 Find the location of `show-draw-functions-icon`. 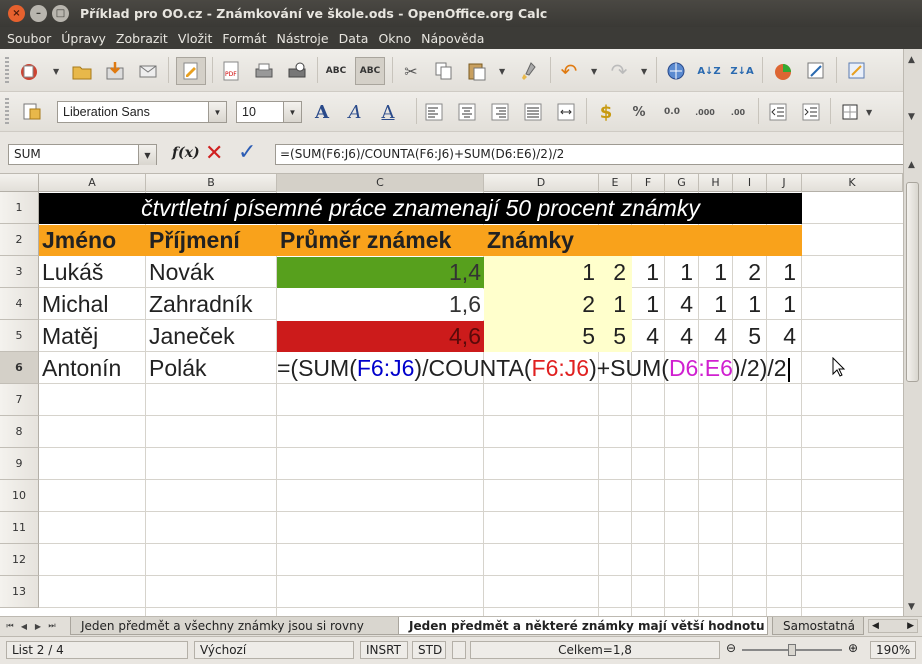

show-draw-functions-icon is located at coordinates (816, 71).